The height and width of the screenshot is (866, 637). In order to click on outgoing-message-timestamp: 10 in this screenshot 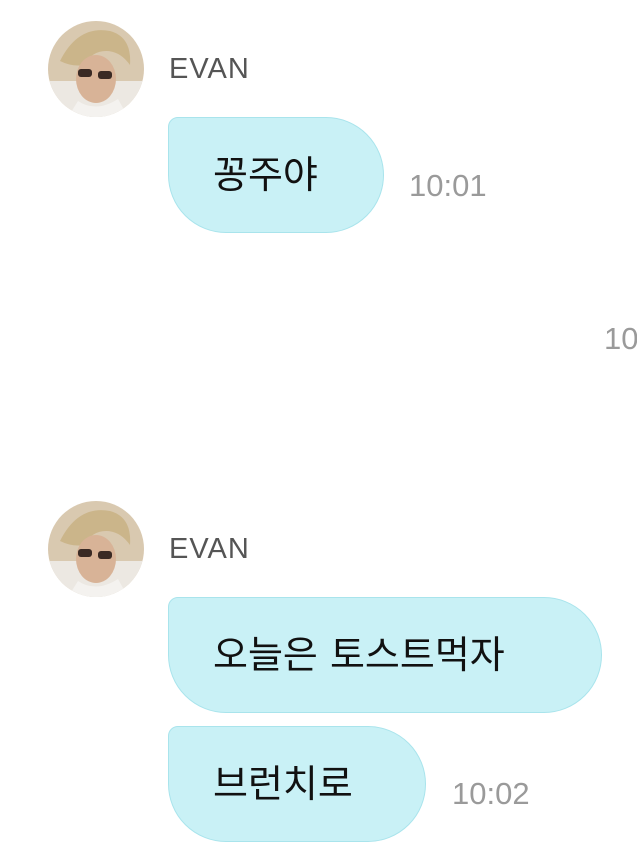, I will do `click(620, 338)`.